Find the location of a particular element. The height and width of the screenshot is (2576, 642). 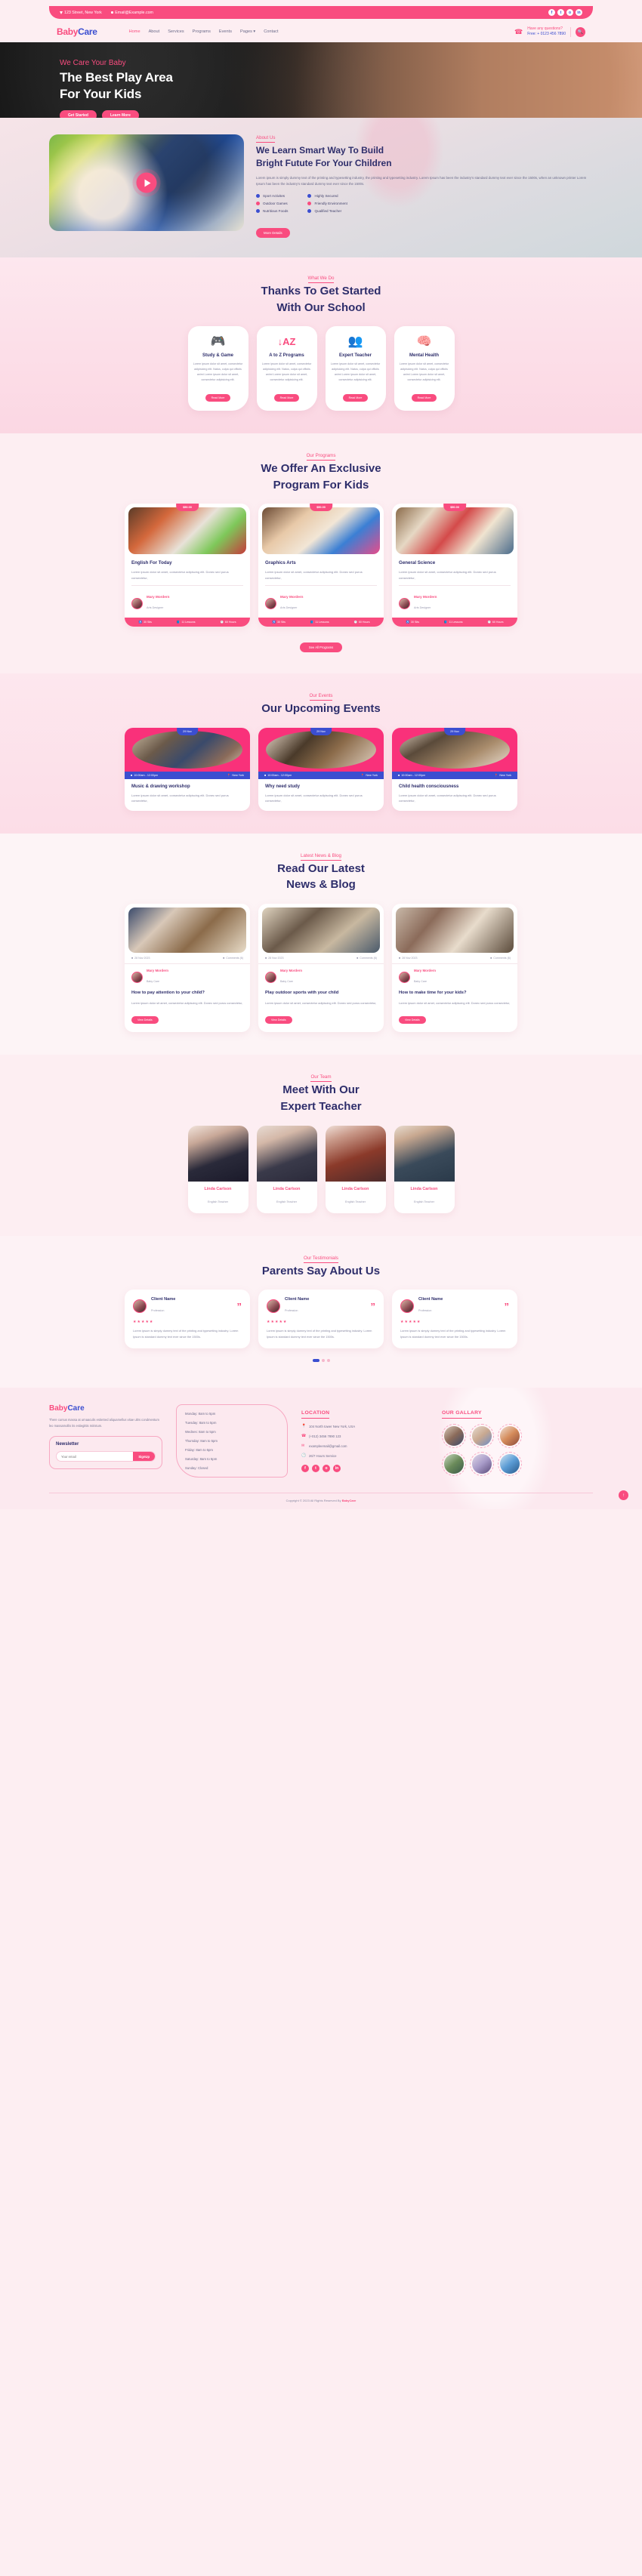

service-card-title: Mental Health is located at coordinates (424, 356).